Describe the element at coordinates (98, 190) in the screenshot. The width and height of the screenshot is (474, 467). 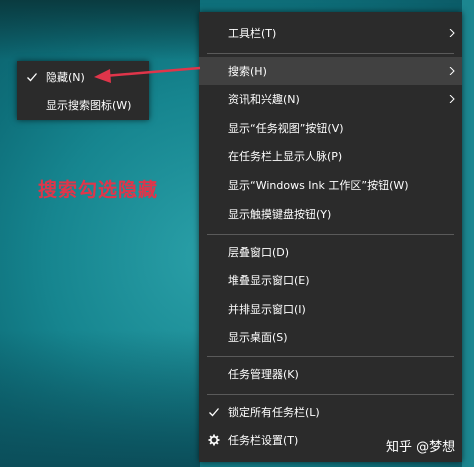
I see `annotation-text: 搜索勾选隐藏` at that location.